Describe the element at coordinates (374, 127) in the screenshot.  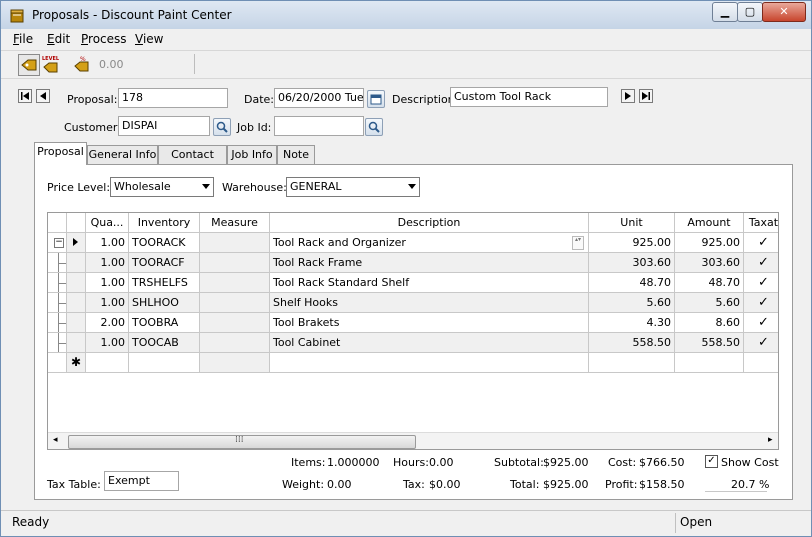
I see `jobid-lookup-button` at that location.